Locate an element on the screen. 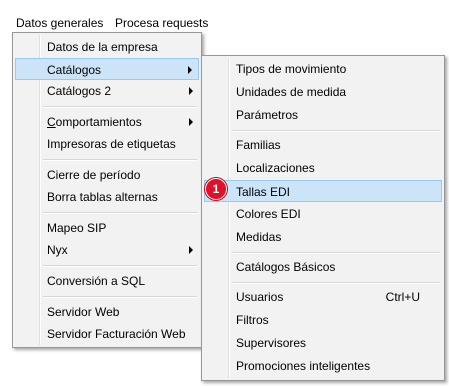 This screenshot has height=386, width=449. menu-datos-generales: Datos generales is located at coordinates (59, 23).